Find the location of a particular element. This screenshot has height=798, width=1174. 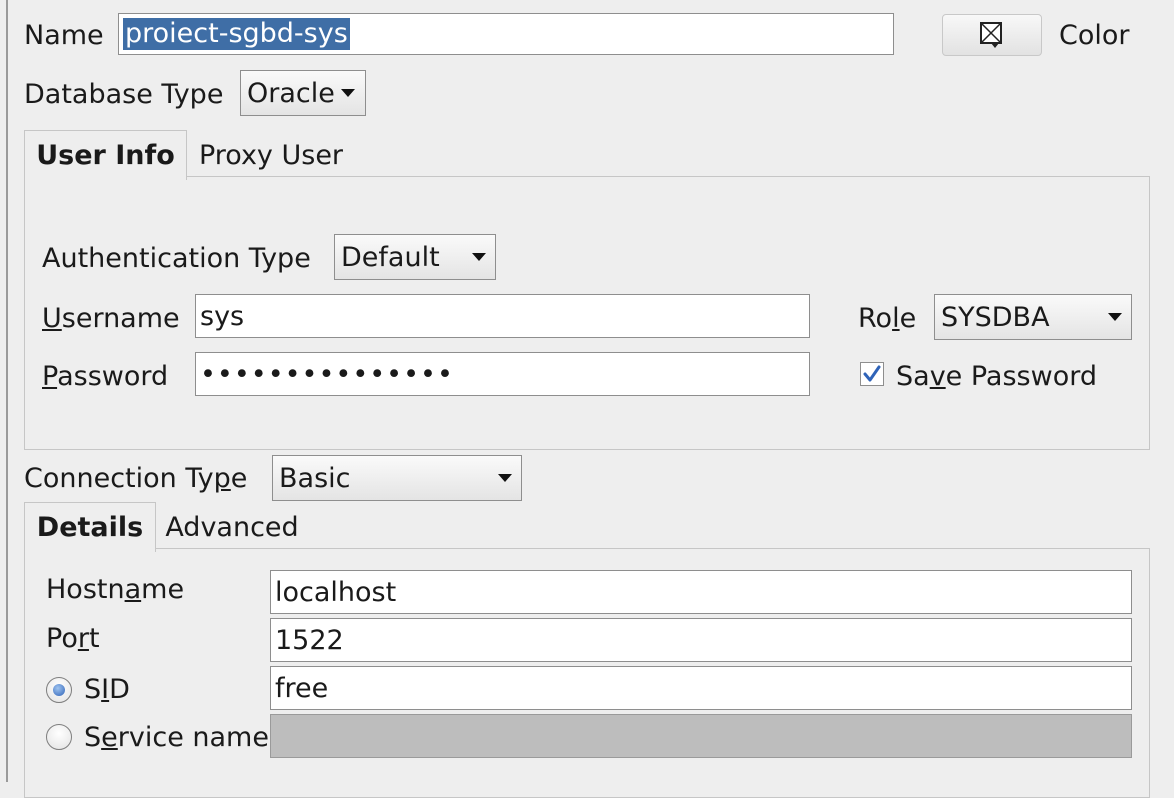

service-name-post: rvice name is located at coordinates (193, 737).